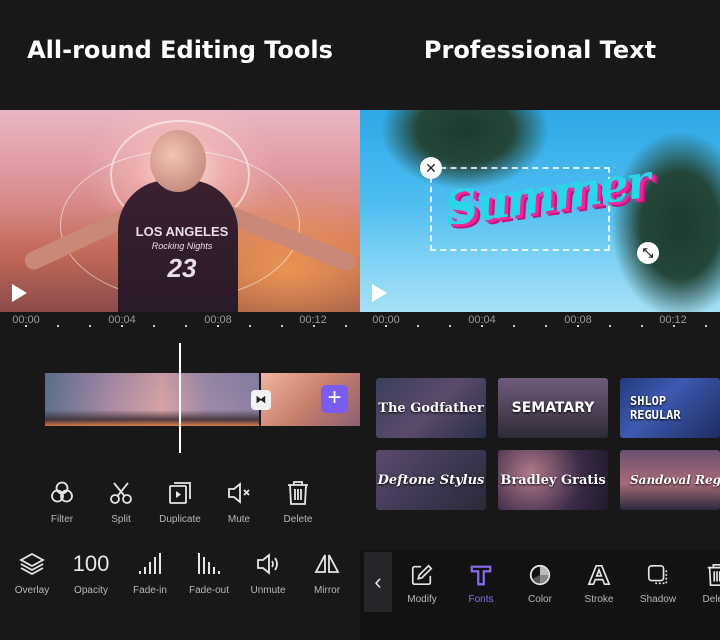  Describe the element at coordinates (431, 408) in the screenshot. I see `font-card-the-godfather: The Godfather` at that location.